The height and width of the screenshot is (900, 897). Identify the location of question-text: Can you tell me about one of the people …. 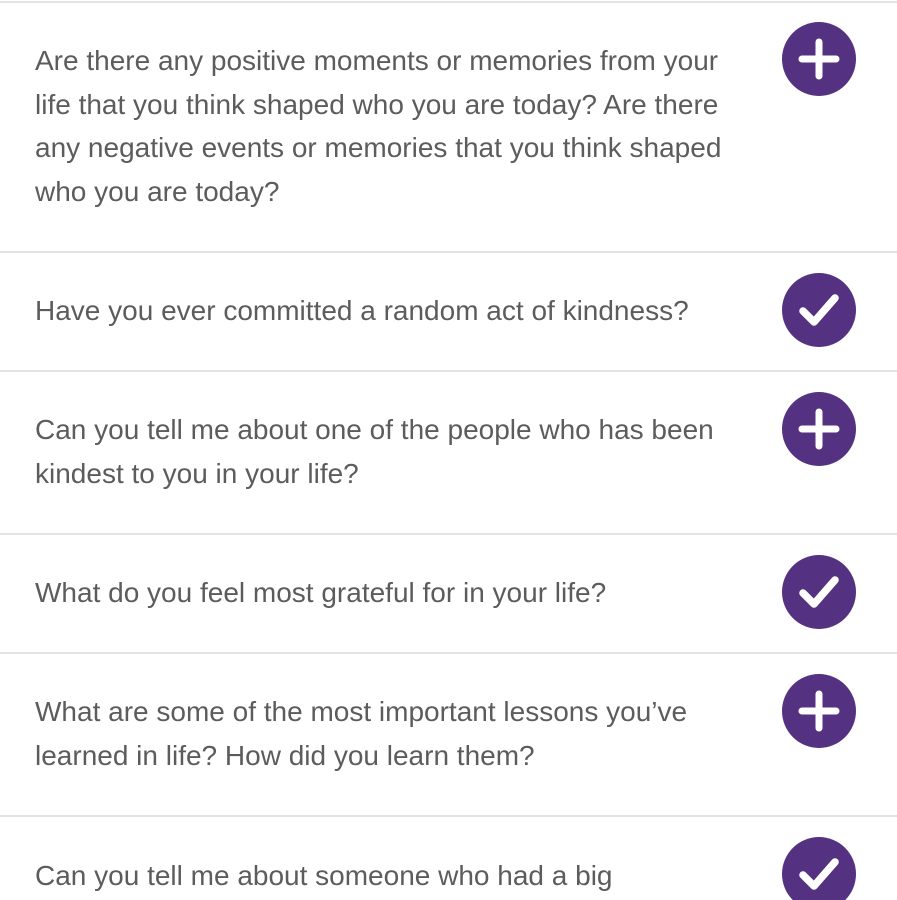
(374, 451).